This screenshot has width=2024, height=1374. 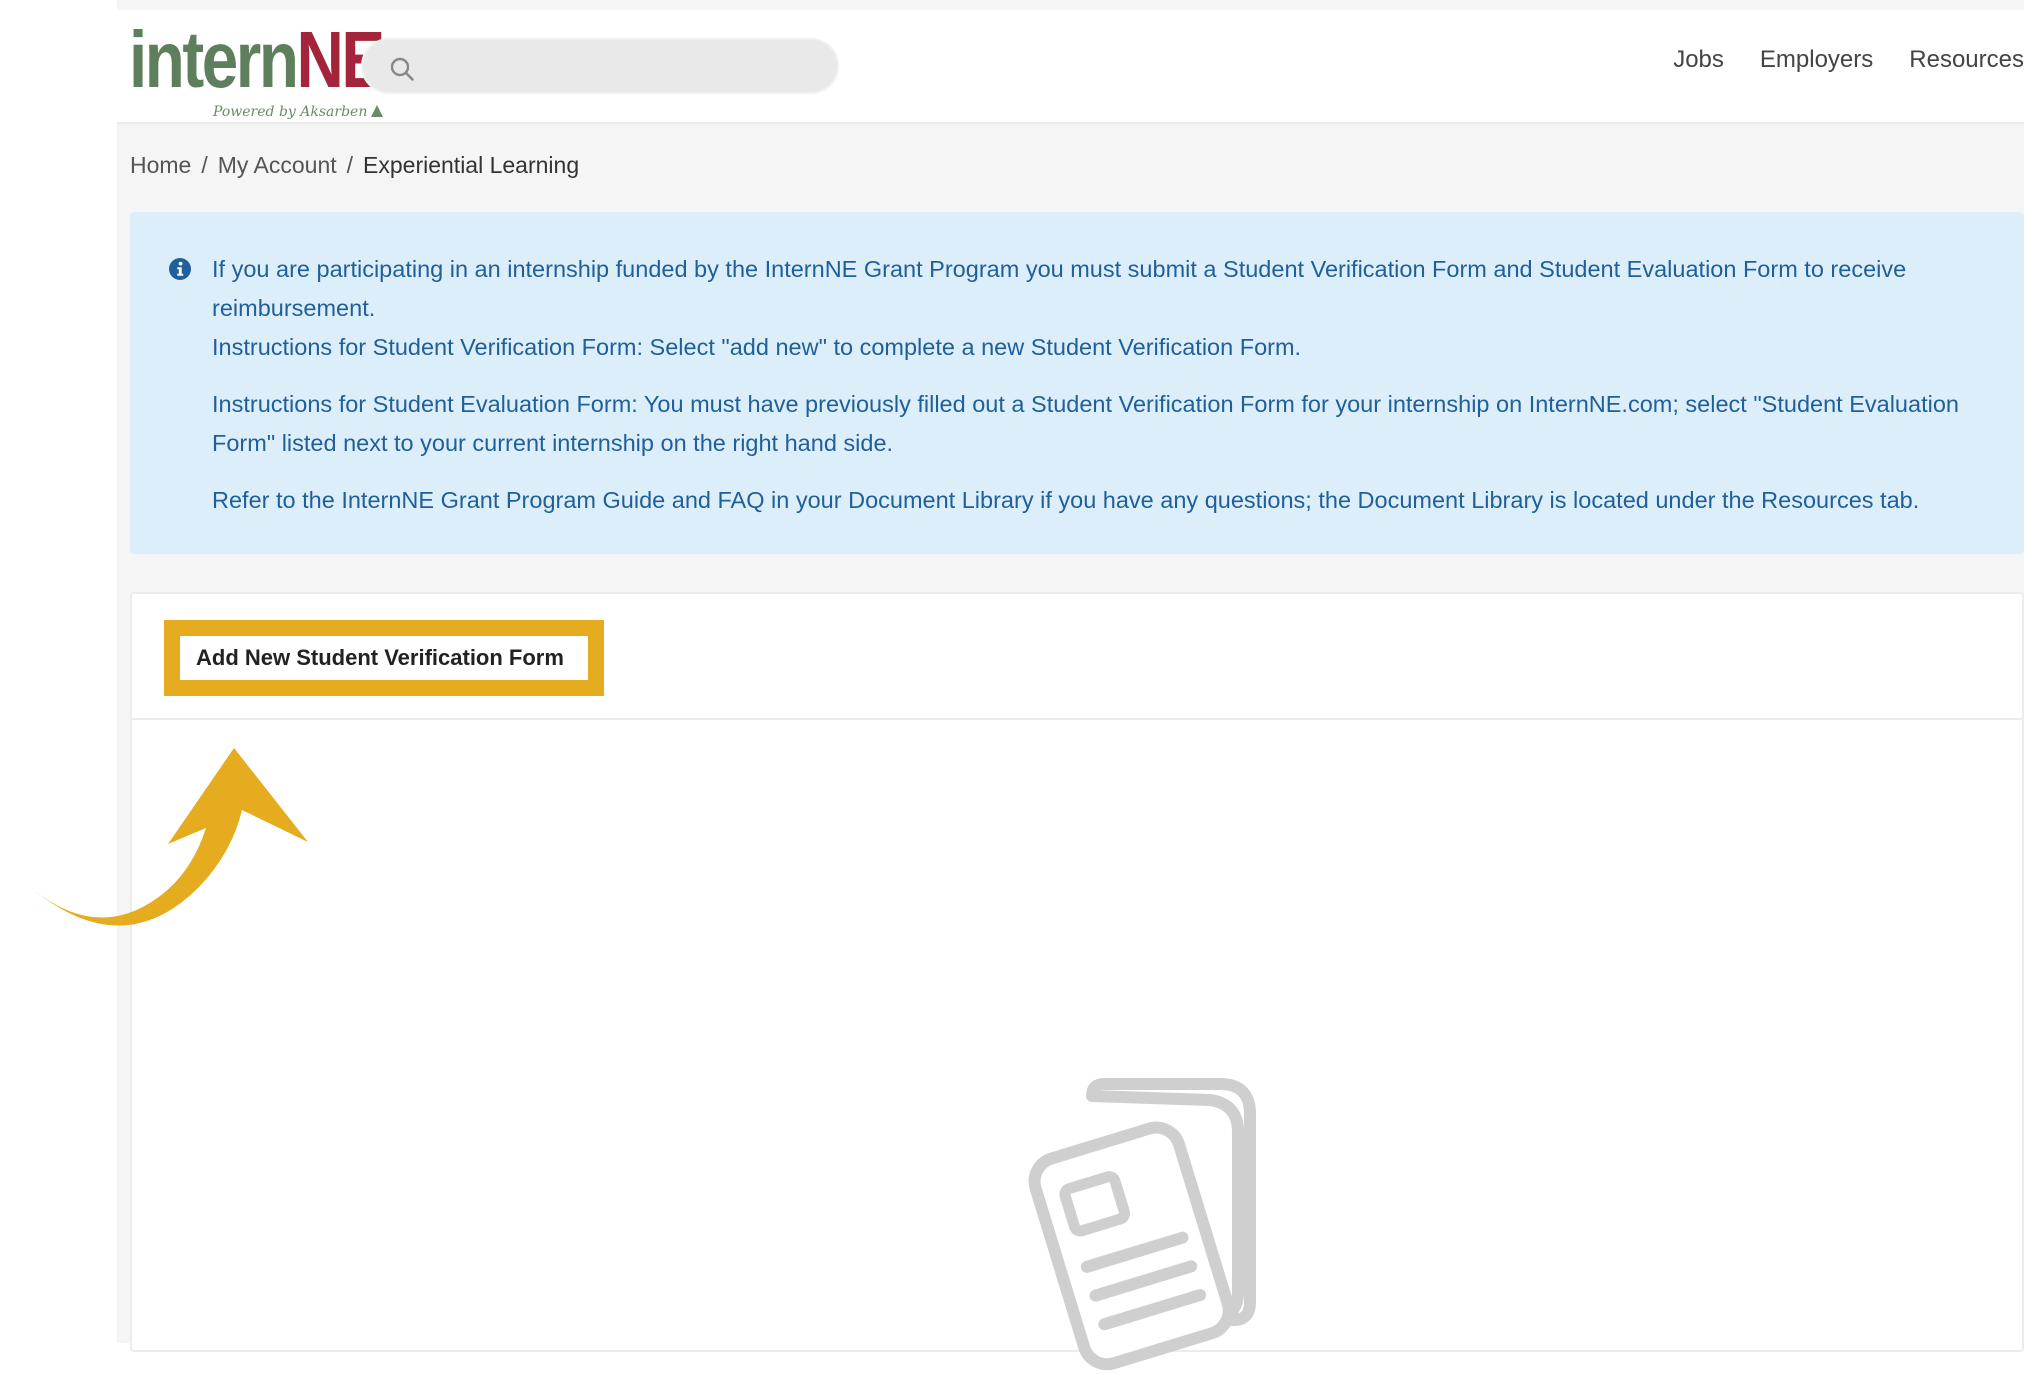 I want to click on breadcrumb-home: Home, so click(x=160, y=165).